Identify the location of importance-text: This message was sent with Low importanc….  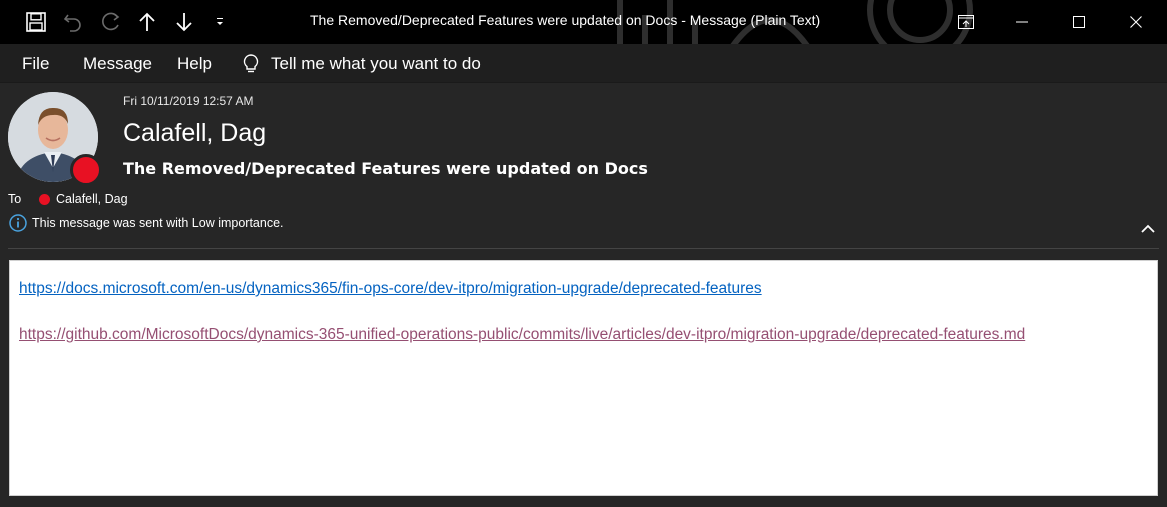
(158, 223).